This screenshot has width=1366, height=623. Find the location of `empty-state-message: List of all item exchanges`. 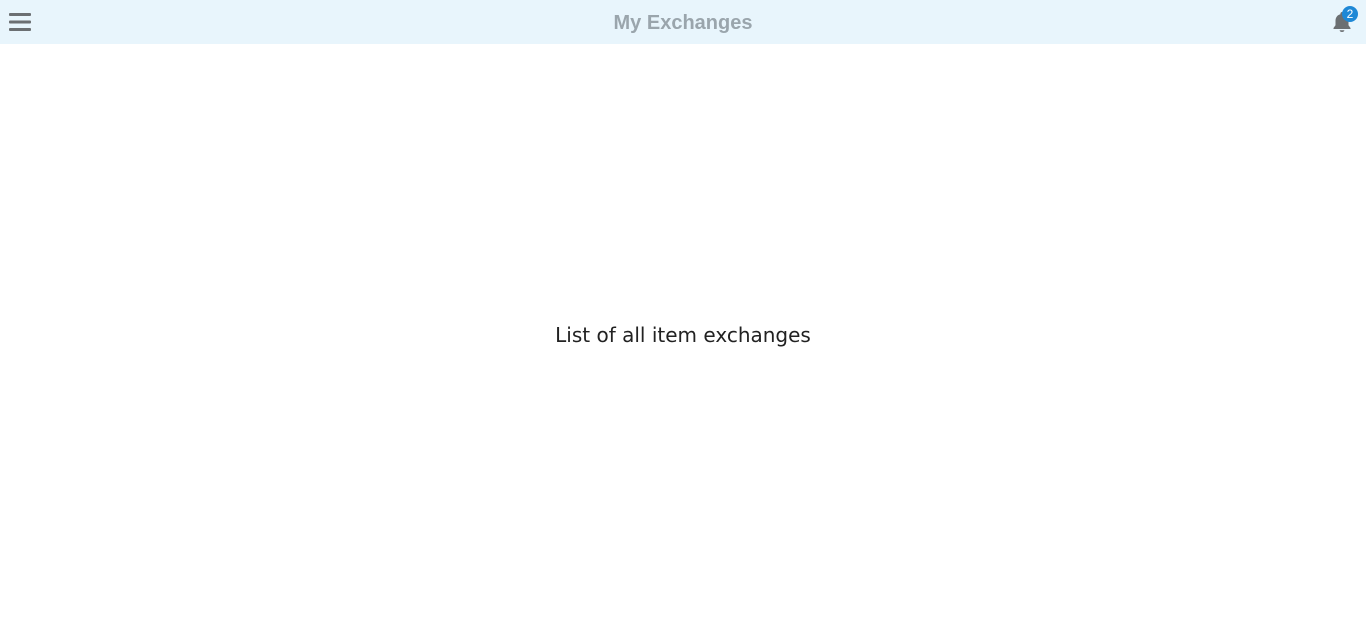

empty-state-message: List of all item exchanges is located at coordinates (683, 335).